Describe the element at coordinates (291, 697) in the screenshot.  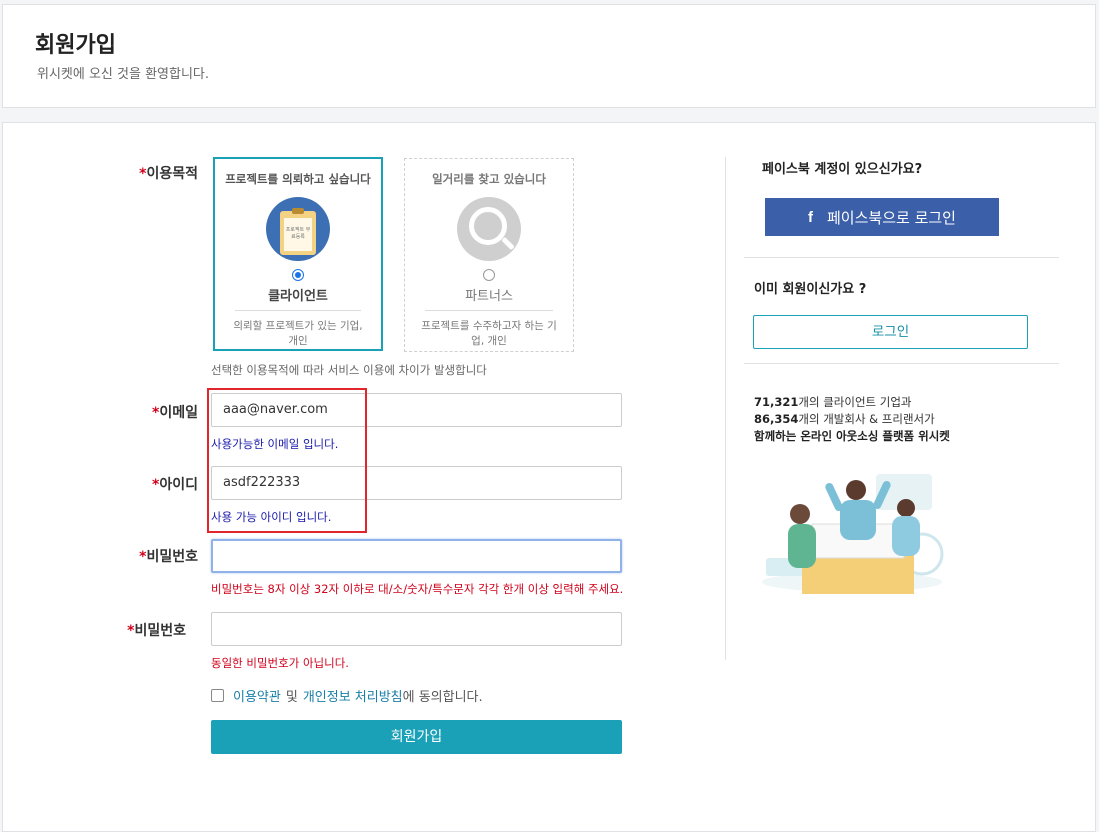
I see `agree-and: 및` at that location.